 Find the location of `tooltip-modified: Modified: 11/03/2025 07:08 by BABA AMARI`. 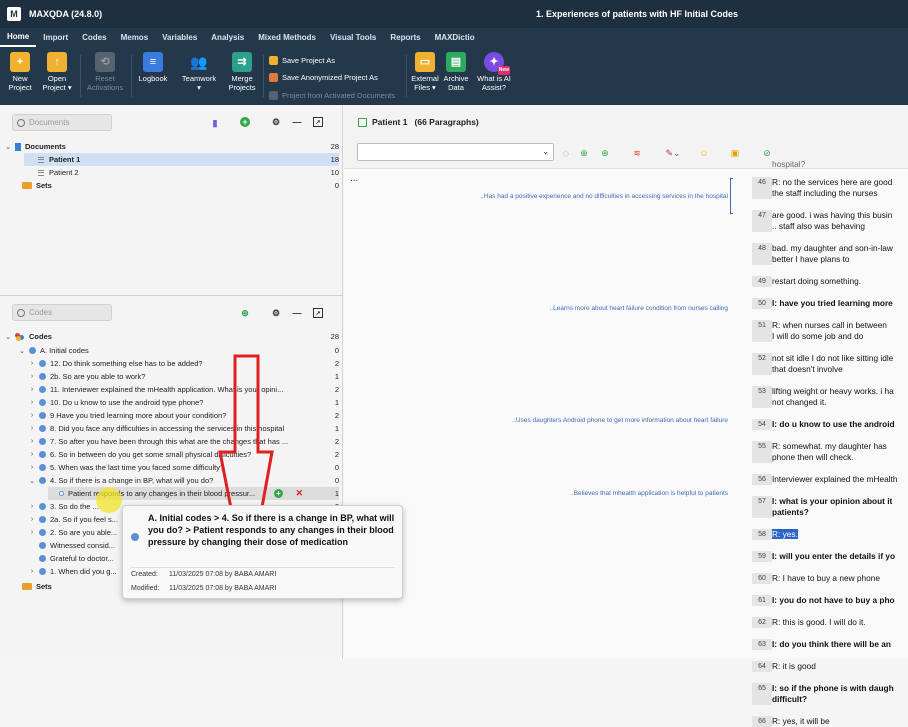

tooltip-modified: Modified: 11/03/2025 07:08 by BABA AMARI is located at coordinates (204, 588).